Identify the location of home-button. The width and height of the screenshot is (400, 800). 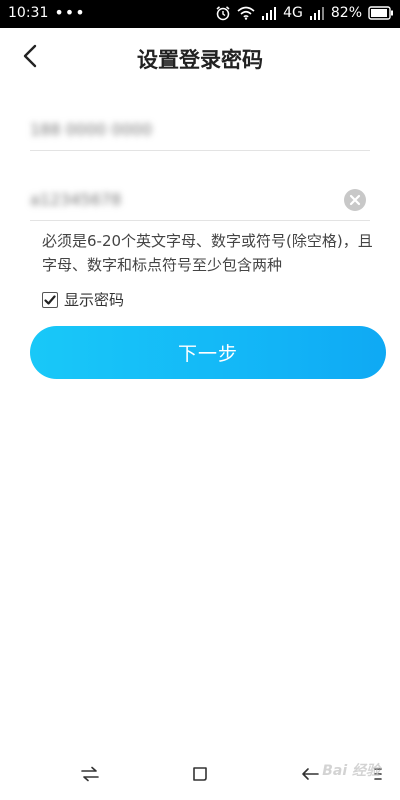
(200, 776).